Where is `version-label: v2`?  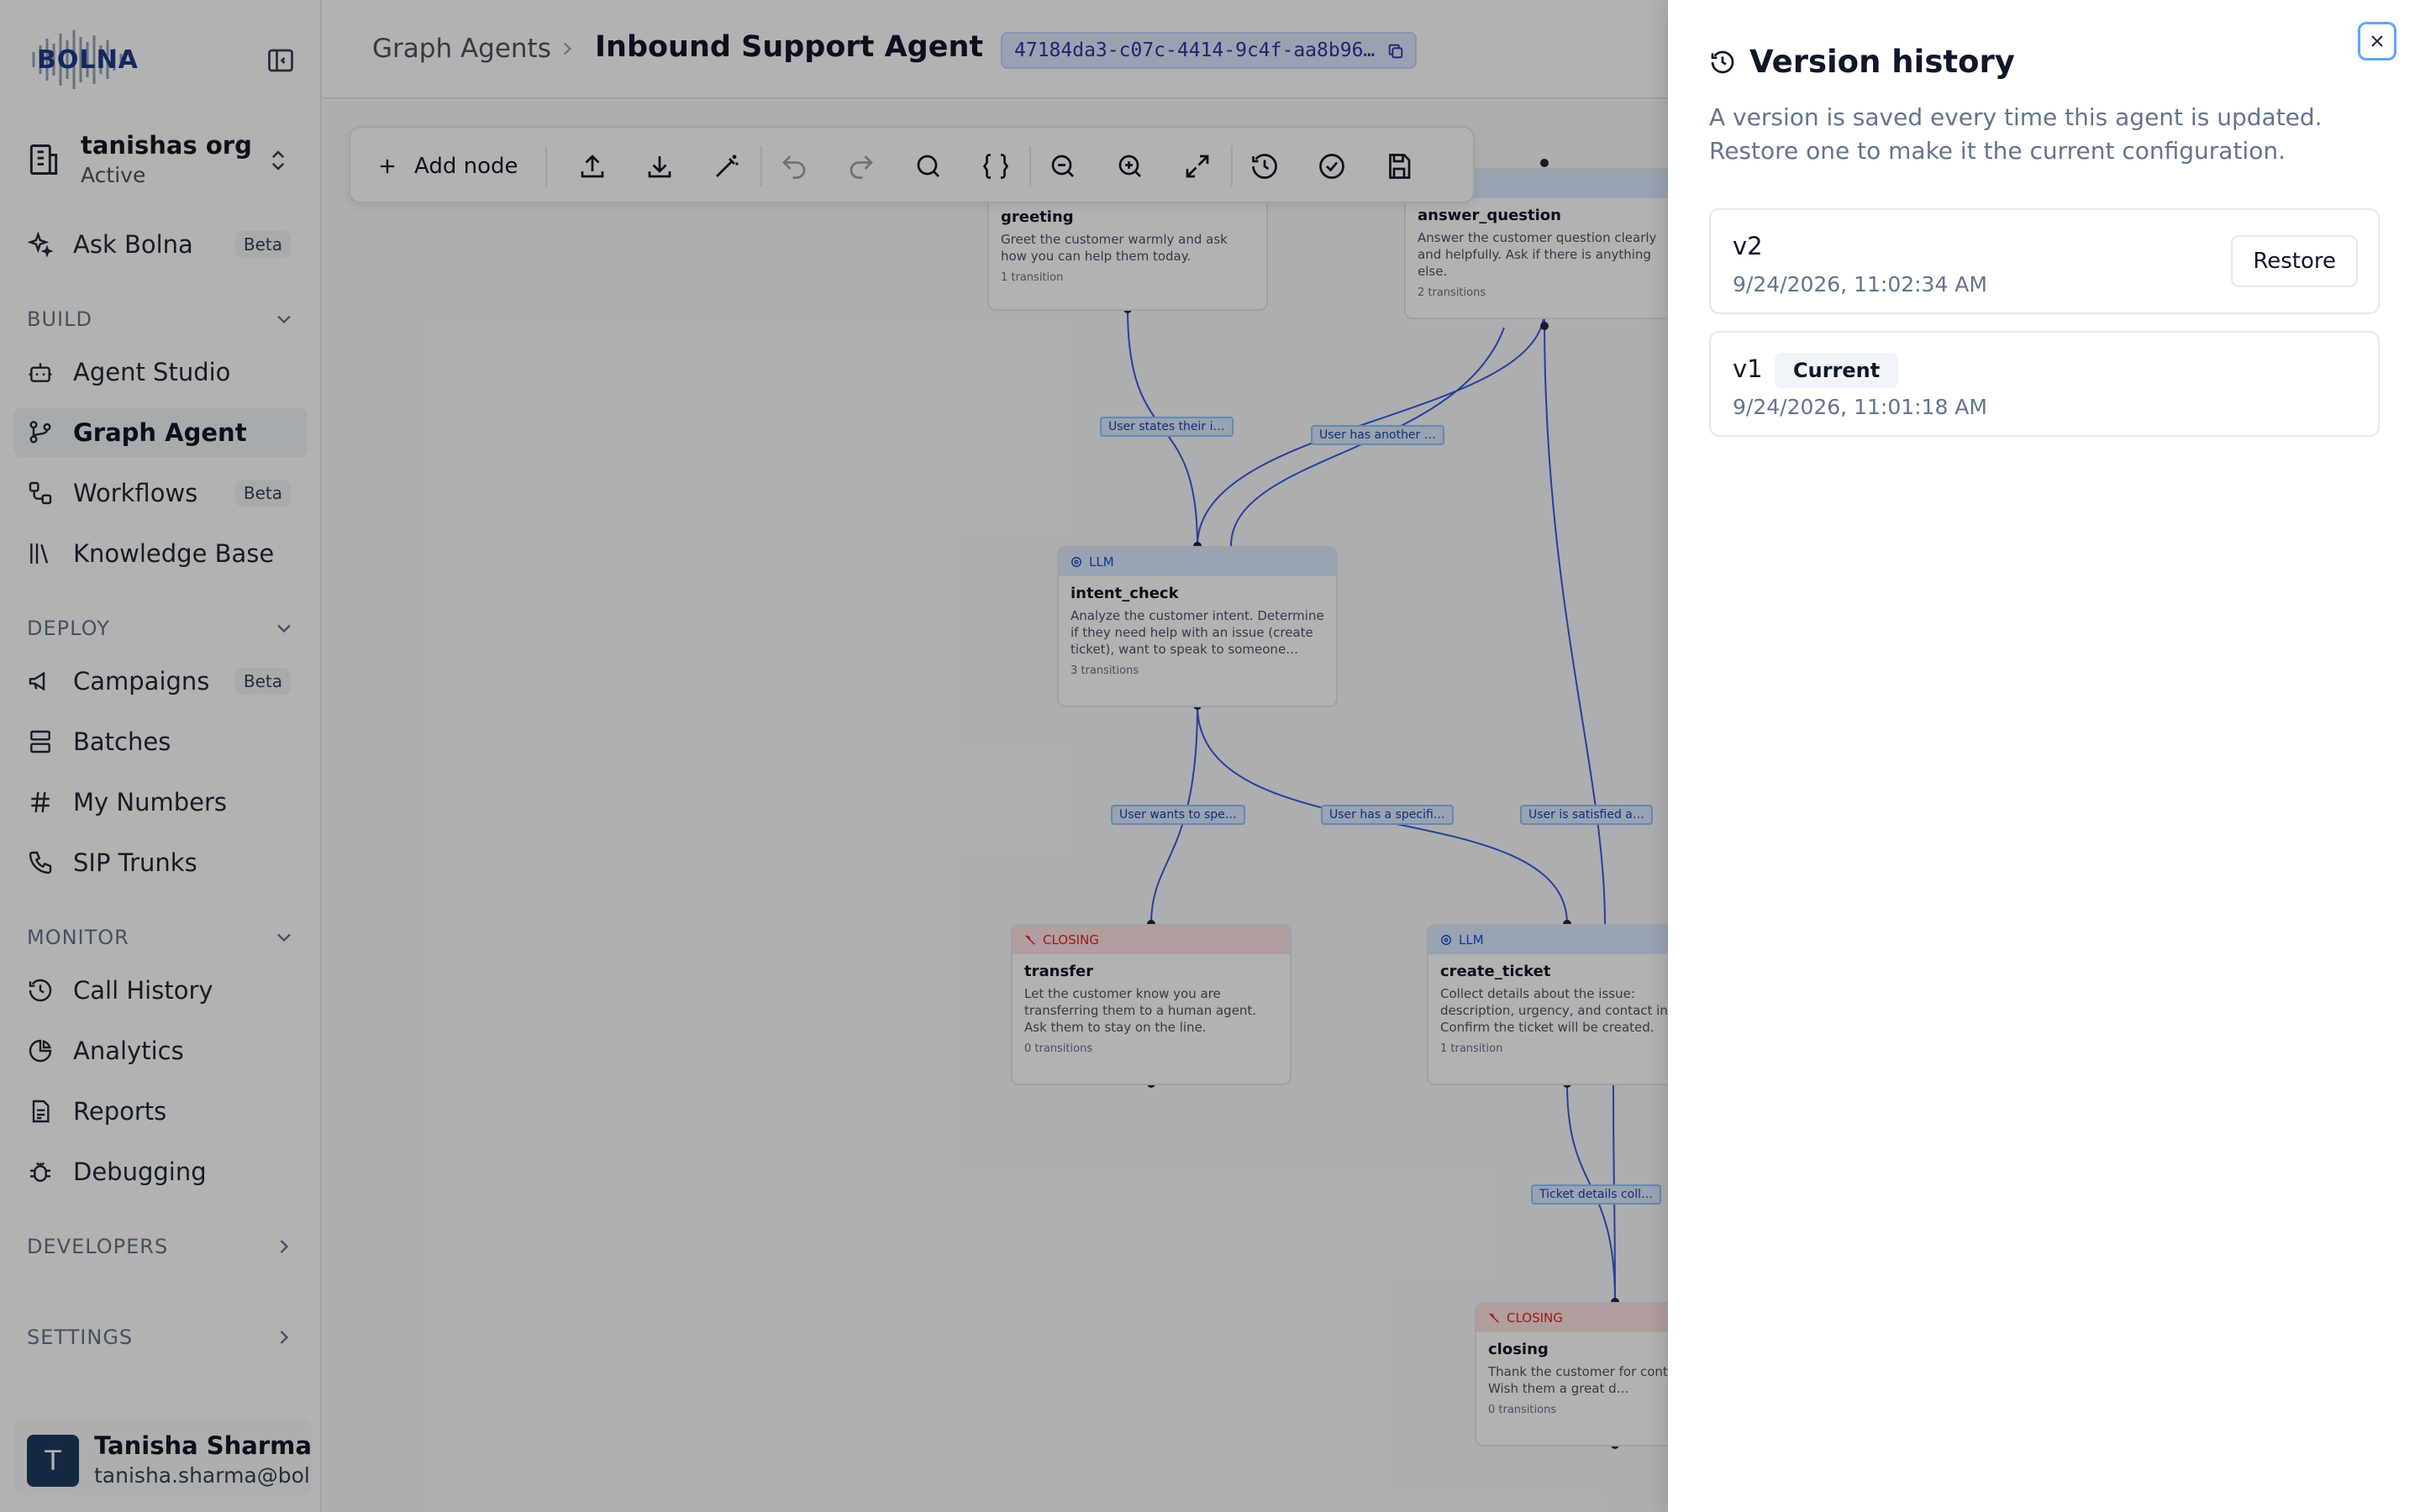
version-label: v2 is located at coordinates (1748, 246).